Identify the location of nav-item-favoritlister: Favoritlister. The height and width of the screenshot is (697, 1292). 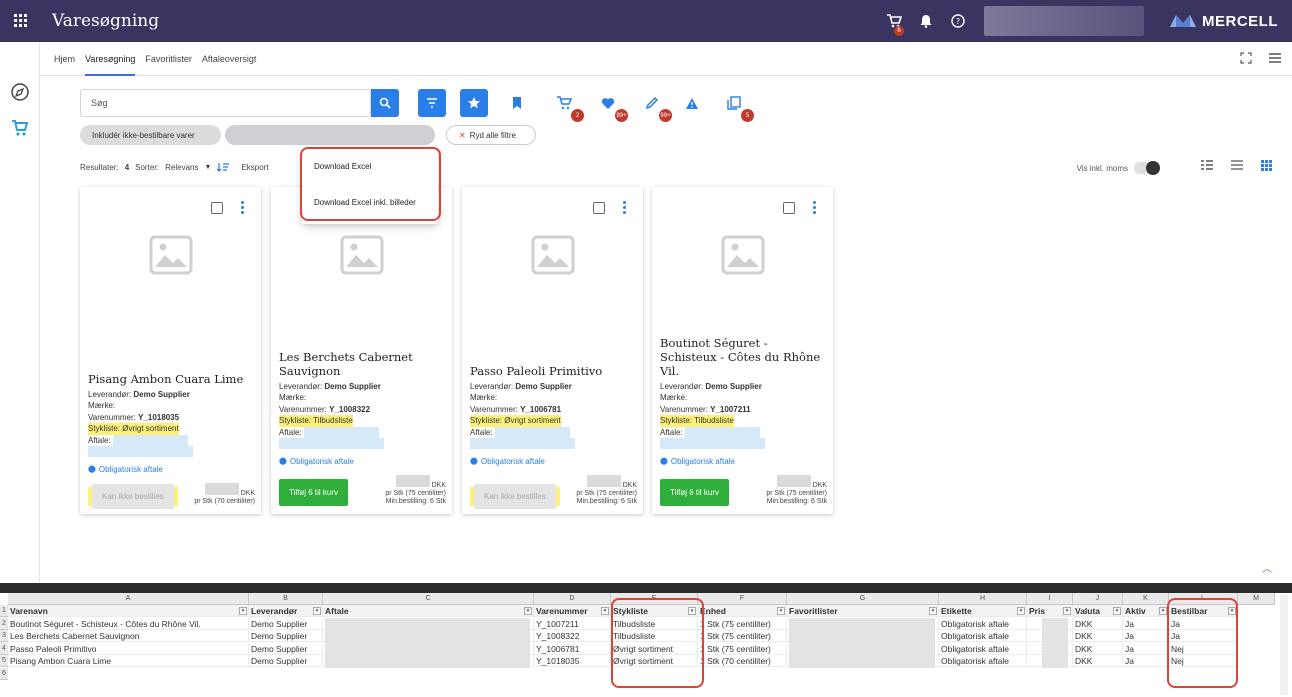
(168, 59).